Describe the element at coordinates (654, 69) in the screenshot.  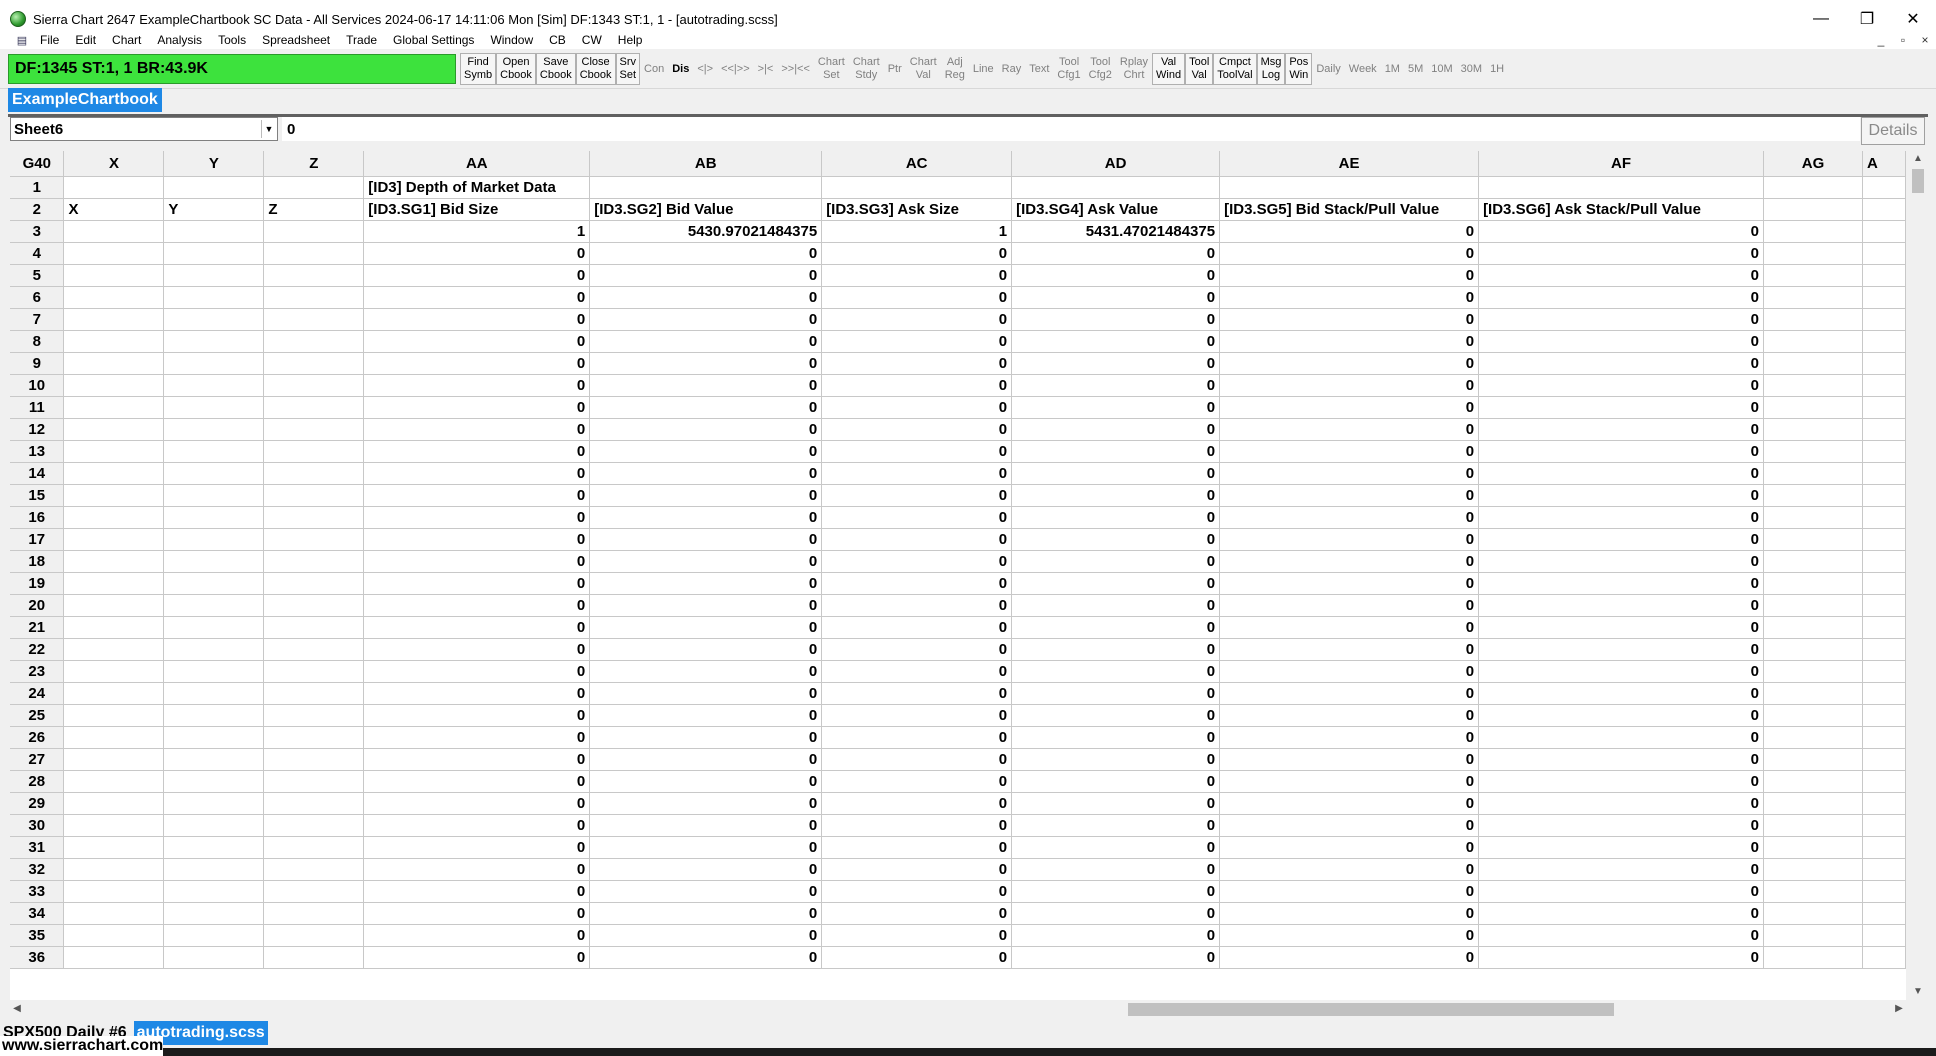
I see `toolbar-button-con: Con` at that location.